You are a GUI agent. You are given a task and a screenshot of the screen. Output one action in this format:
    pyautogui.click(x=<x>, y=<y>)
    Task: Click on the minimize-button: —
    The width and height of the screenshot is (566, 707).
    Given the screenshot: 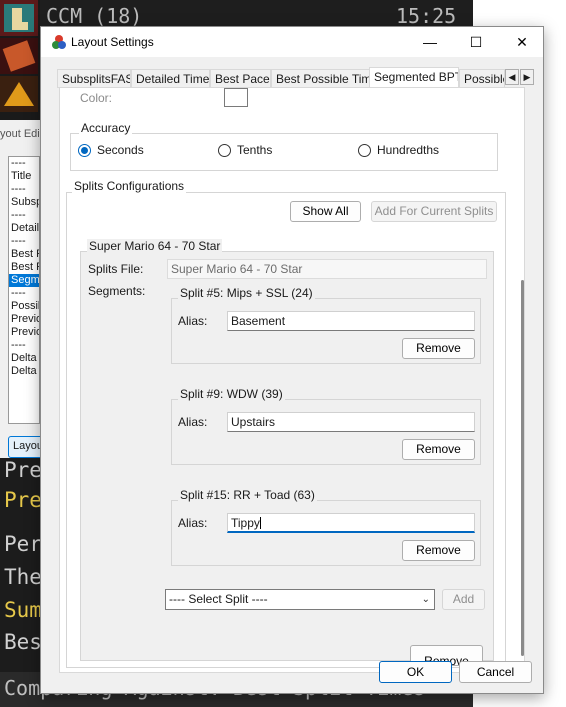 What is the action you would take?
    pyautogui.click(x=430, y=42)
    